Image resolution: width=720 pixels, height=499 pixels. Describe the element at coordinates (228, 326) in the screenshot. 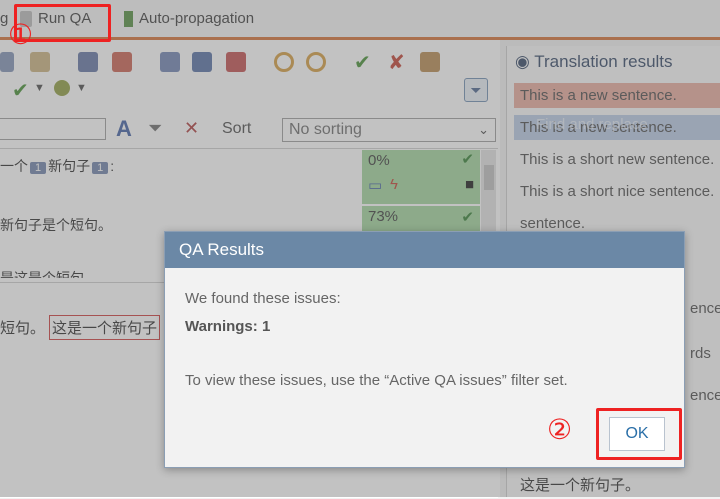

I see `dialog-warnings-line: Warnings: 1` at that location.